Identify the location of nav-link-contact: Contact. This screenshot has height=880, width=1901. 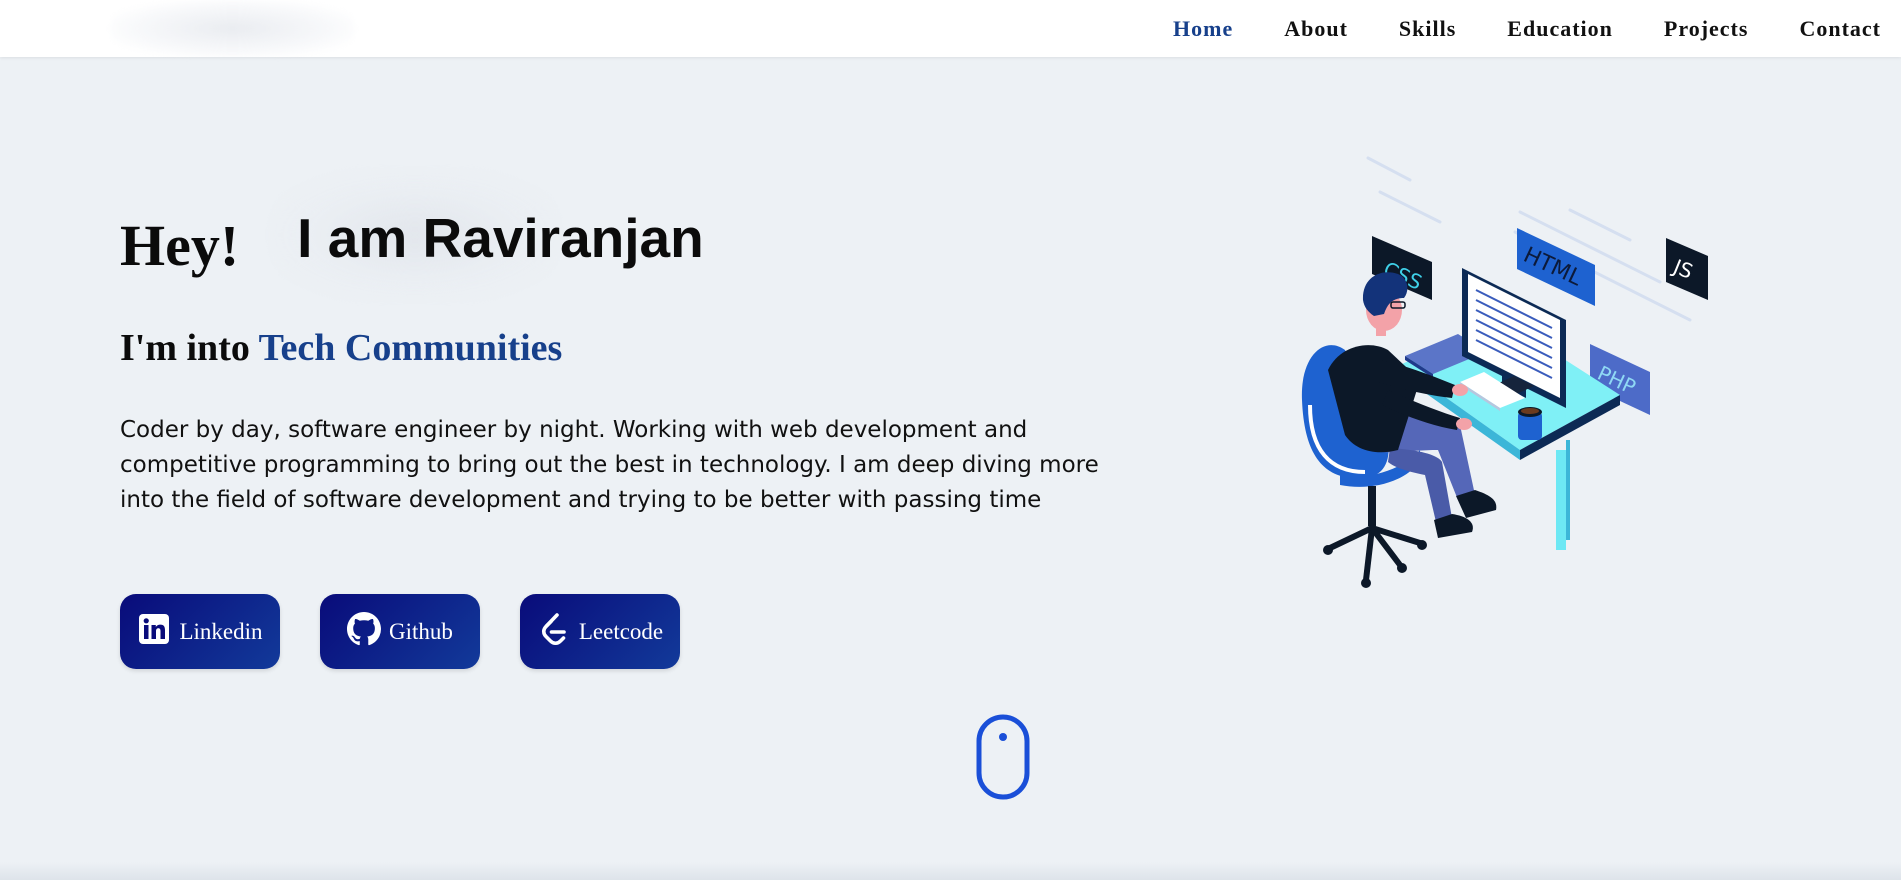
(1840, 29).